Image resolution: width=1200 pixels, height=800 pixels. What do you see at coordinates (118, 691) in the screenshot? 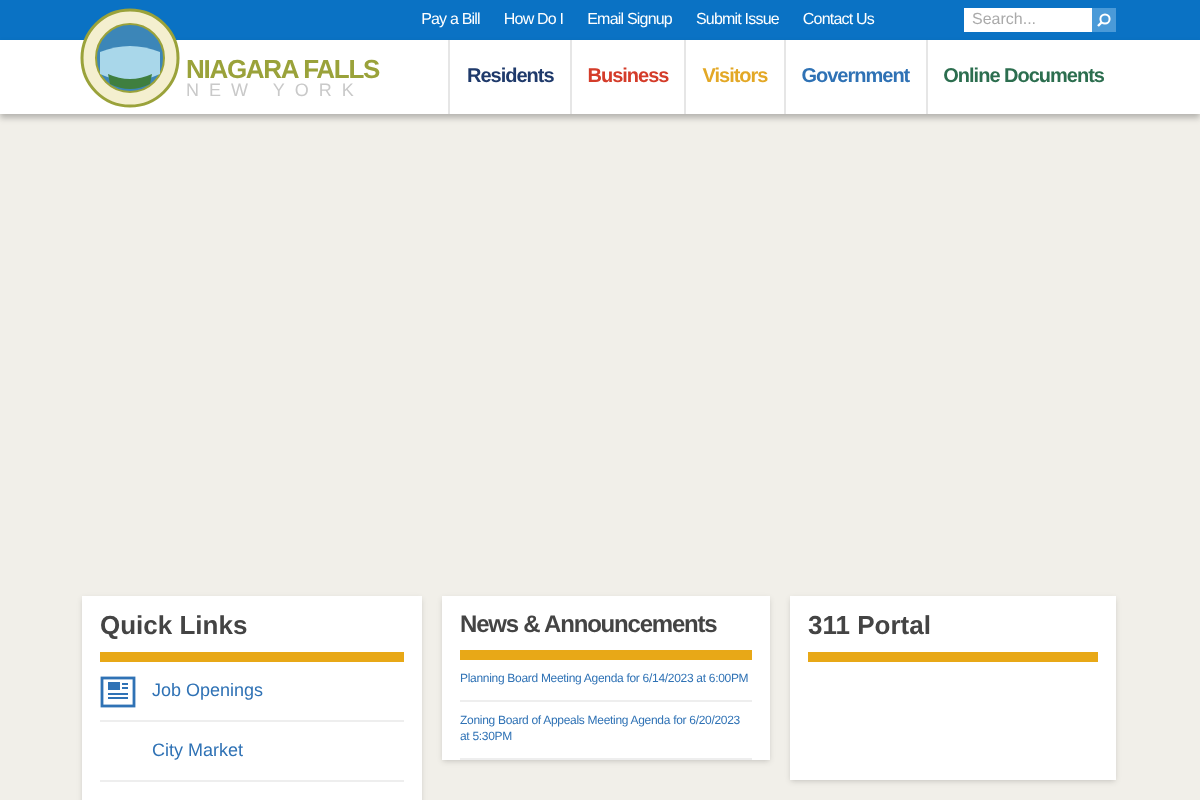
I see `newspaper-icon` at bounding box center [118, 691].